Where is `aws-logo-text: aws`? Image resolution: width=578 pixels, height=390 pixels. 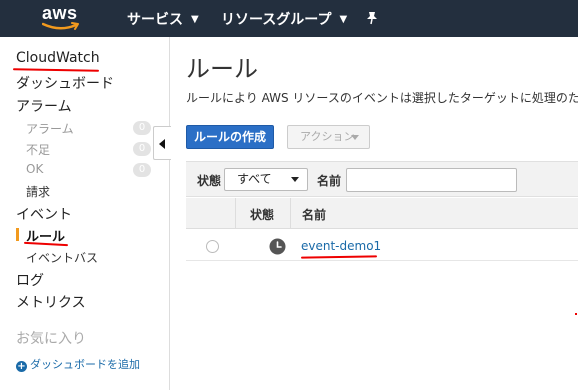 aws-logo-text: aws is located at coordinates (60, 13).